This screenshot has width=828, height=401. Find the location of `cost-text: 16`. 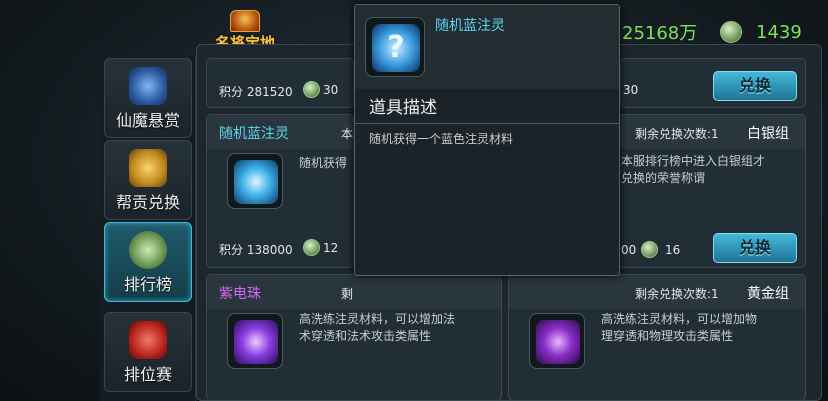

cost-text: 16 is located at coordinates (673, 250).